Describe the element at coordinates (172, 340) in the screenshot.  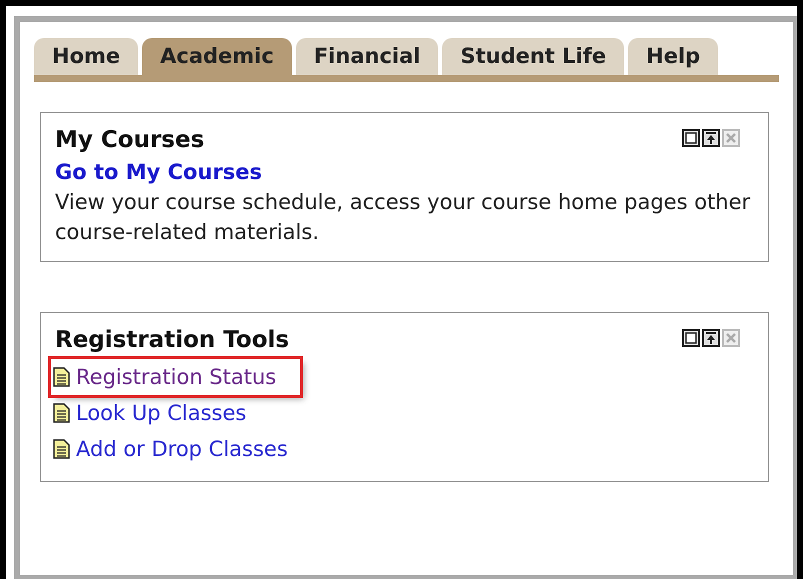
I see `panel-title: Registration Tools` at that location.